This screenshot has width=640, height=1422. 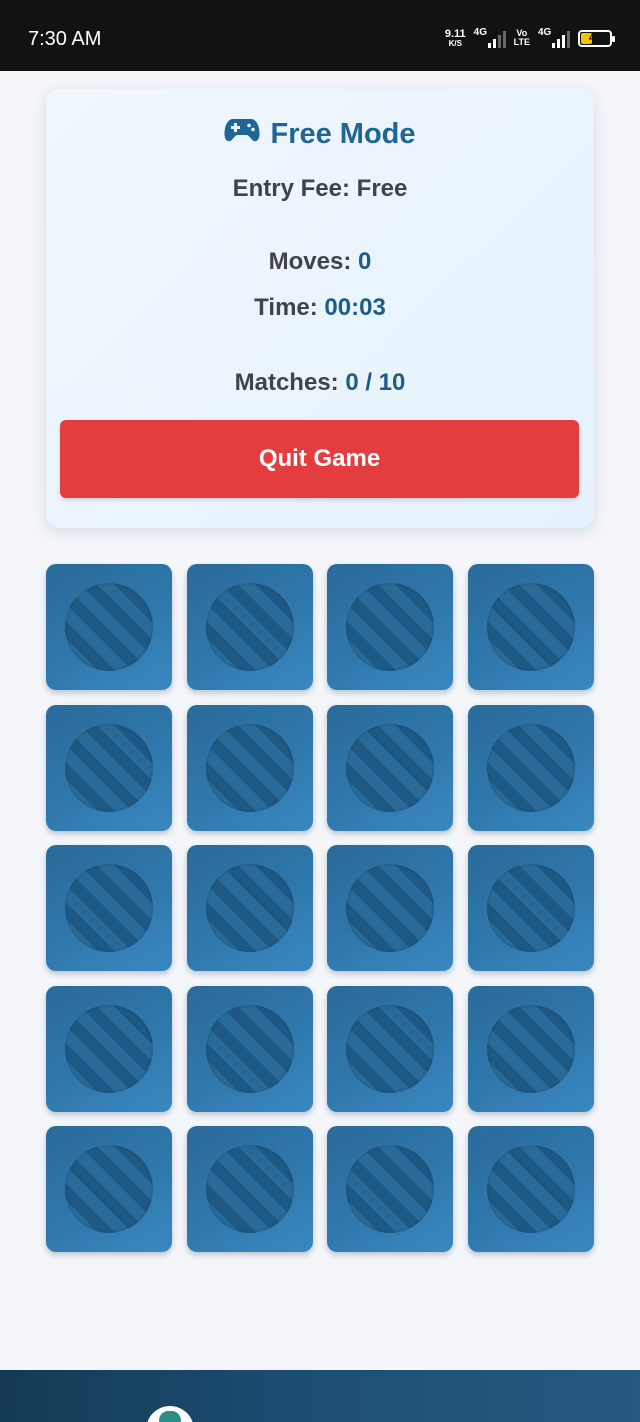 What do you see at coordinates (343, 133) in the screenshot?
I see `mode-title-text: Free Mode` at bounding box center [343, 133].